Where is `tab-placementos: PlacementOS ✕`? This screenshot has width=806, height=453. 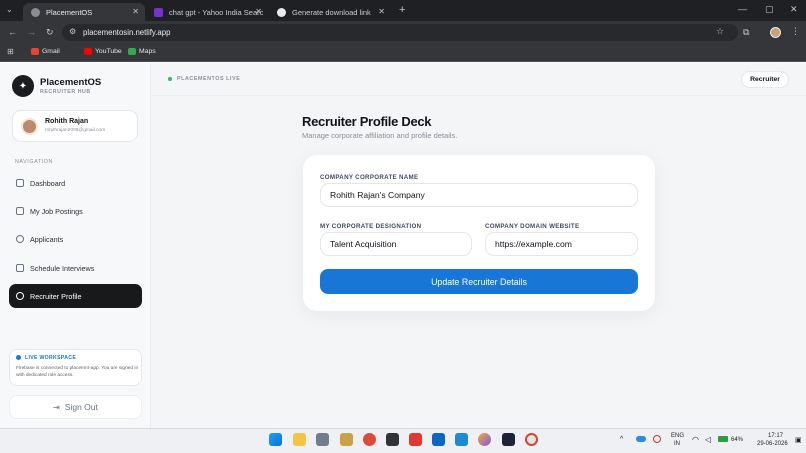
tab-placementos: PlacementOS ✕ is located at coordinates (84, 12).